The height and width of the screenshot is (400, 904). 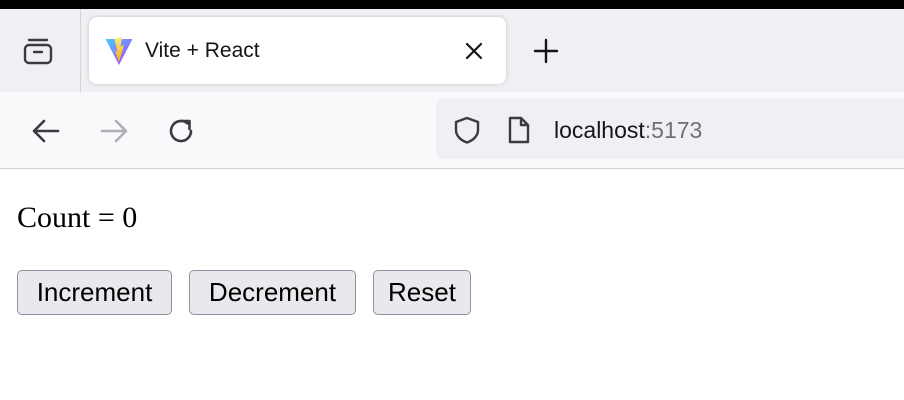 What do you see at coordinates (297, 50) in the screenshot?
I see `tab-vite-react: Vite + React` at bounding box center [297, 50].